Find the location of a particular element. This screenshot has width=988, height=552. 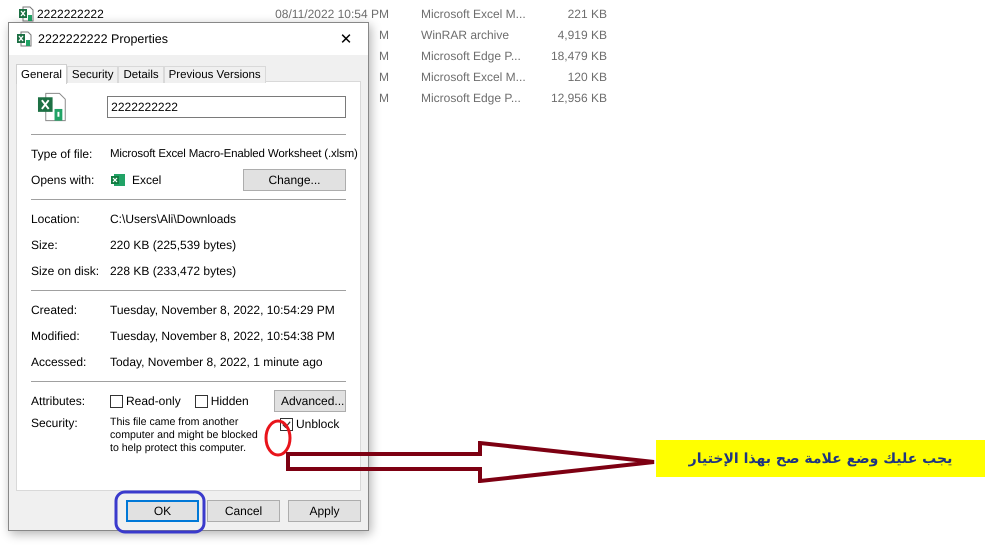

field-value: 220 KB (225,539 bytes) is located at coordinates (173, 245).